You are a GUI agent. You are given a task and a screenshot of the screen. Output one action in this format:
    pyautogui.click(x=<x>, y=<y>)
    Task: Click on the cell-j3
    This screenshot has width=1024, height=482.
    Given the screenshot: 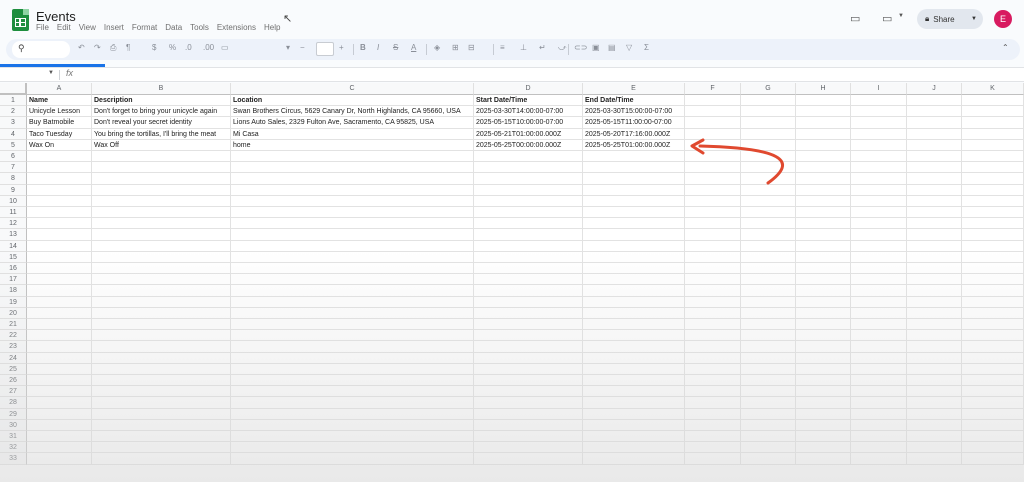 What is the action you would take?
    pyautogui.click(x=934, y=123)
    